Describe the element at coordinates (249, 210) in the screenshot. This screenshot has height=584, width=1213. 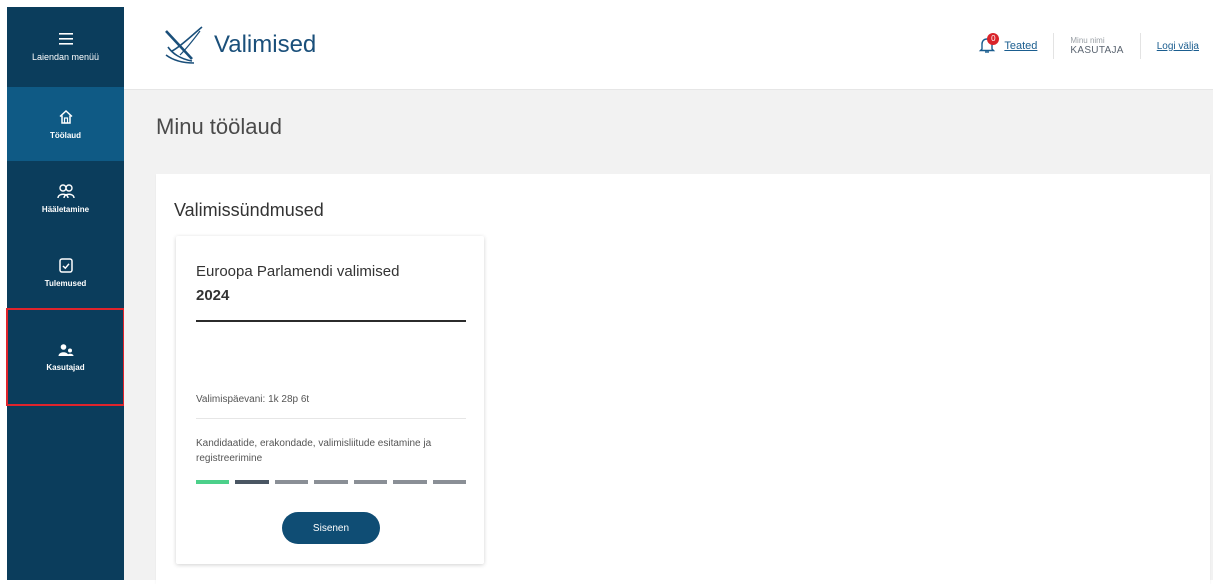
I see `panel-title: Valimissündmused` at that location.